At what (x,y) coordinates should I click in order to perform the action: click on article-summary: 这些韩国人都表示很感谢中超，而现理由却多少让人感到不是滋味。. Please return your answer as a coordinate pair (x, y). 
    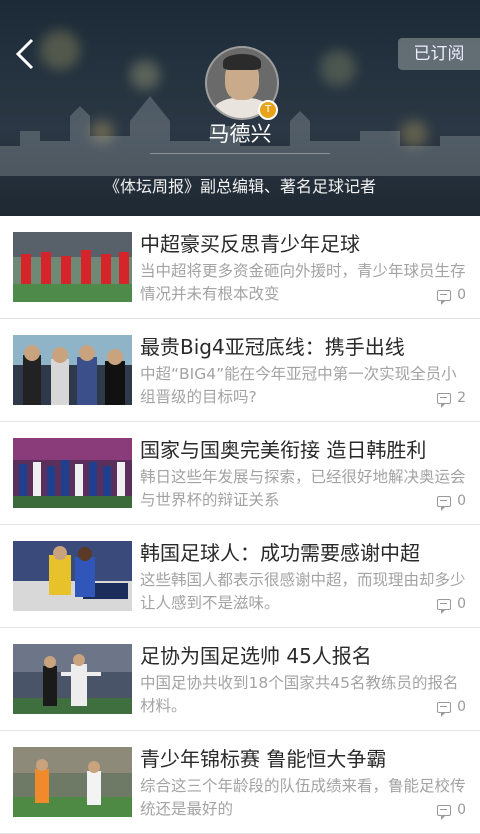
    Looking at the image, I should click on (303, 591).